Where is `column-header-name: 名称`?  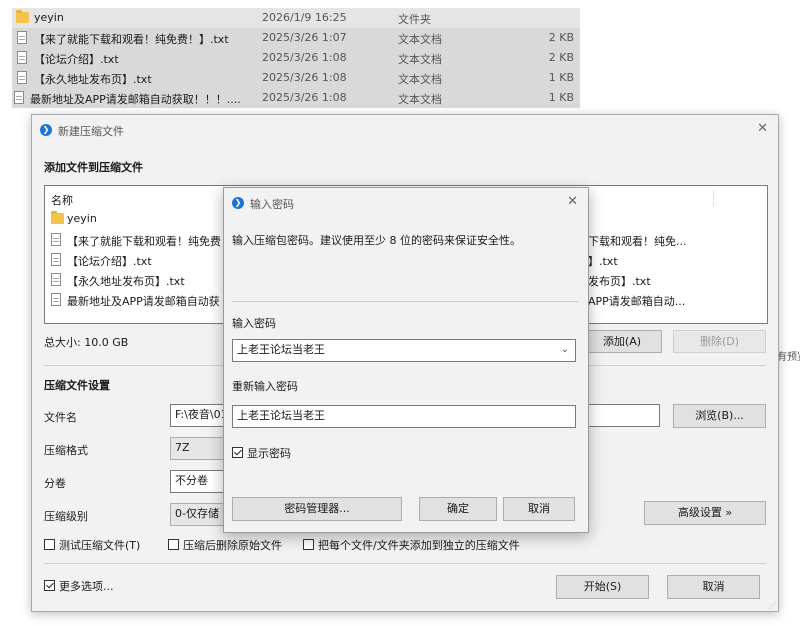 column-header-name: 名称 is located at coordinates (62, 200).